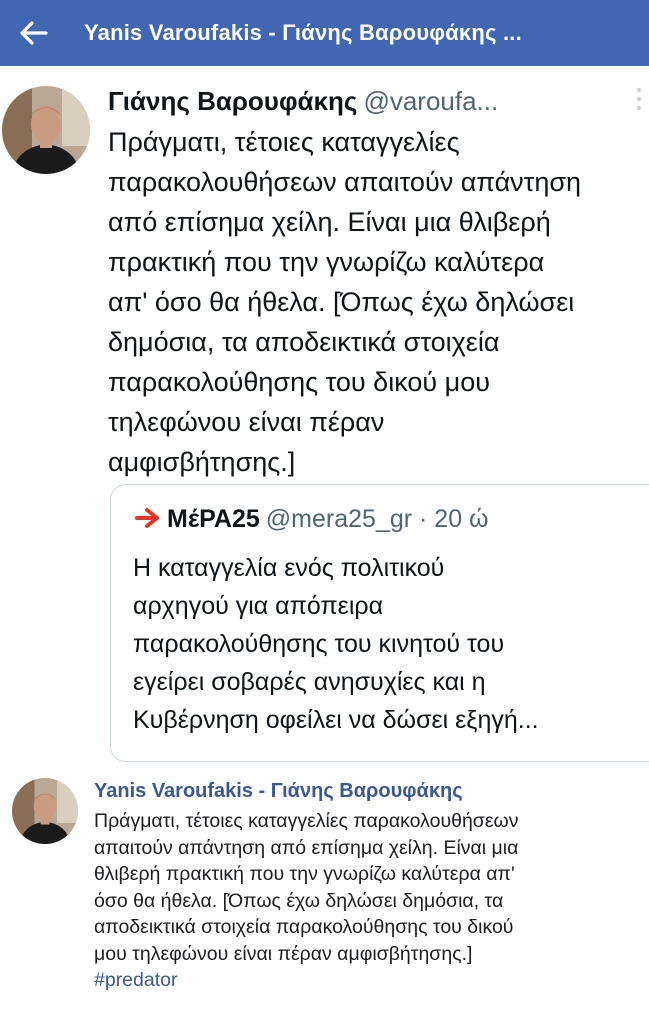  I want to click on more-vertical-icon, so click(639, 99).